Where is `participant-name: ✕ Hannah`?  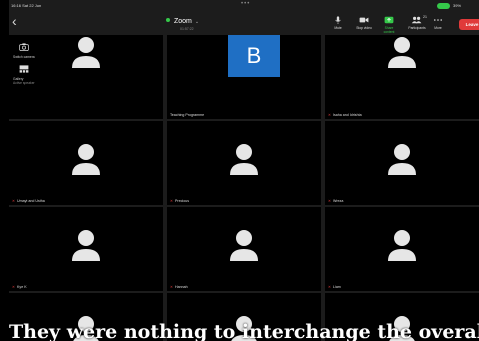
participant-name: ✕ Hannah is located at coordinates (179, 287).